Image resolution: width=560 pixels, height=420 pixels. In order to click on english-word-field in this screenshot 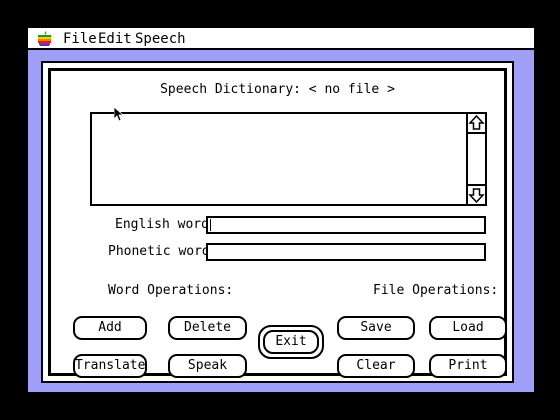, I will do `click(346, 225)`.